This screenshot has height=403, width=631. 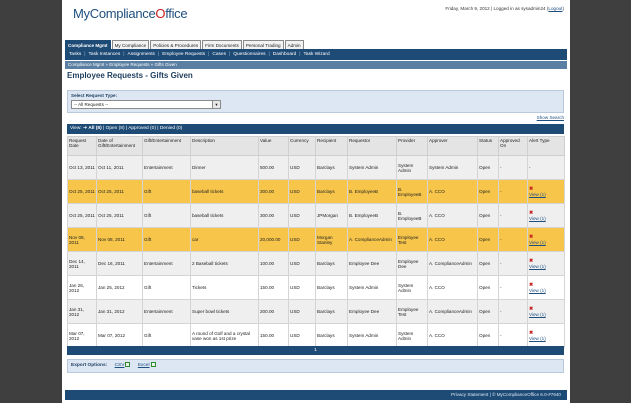 What do you see at coordinates (555, 8) in the screenshot?
I see `logout-link: Logout` at bounding box center [555, 8].